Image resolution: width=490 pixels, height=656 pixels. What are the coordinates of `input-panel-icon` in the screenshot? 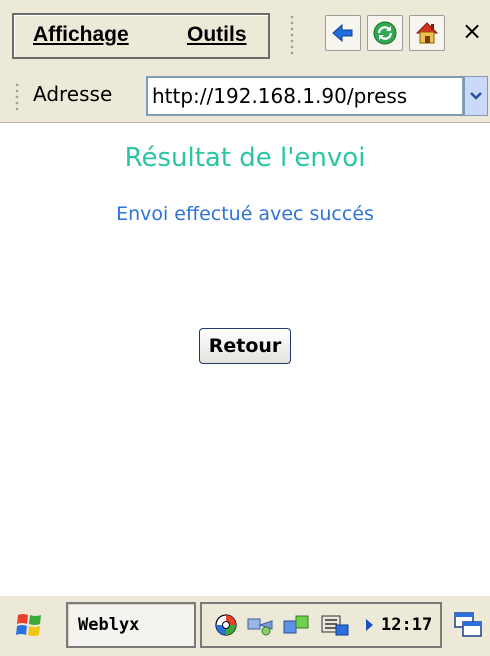 It's located at (335, 625).